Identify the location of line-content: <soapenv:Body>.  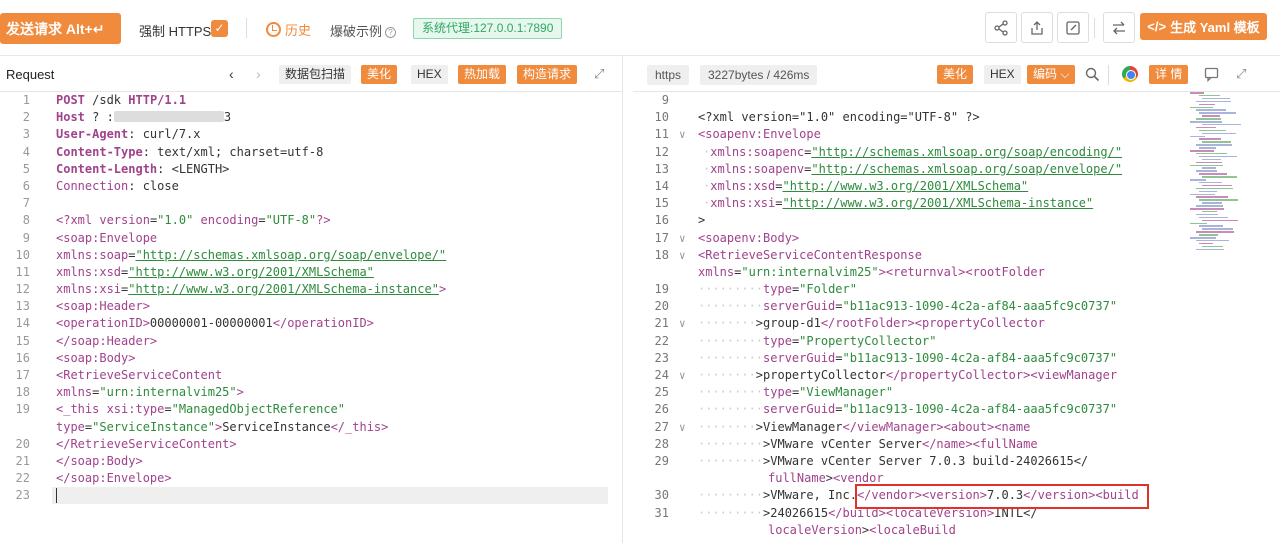
(748, 238).